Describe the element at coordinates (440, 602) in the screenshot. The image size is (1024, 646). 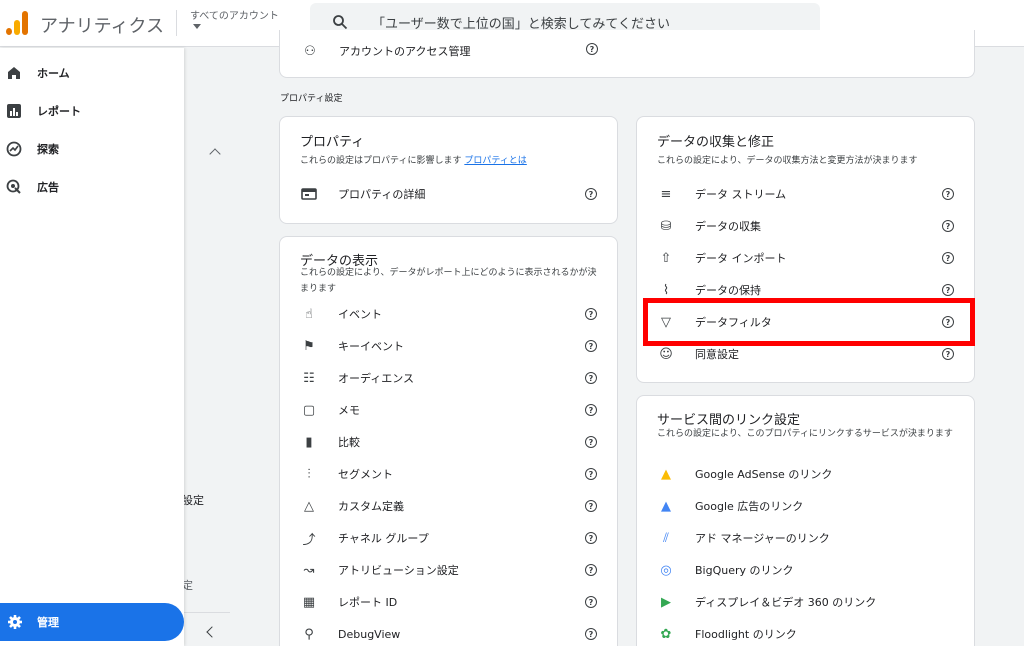
I see `list-item: ▦ レポート ID` at that location.